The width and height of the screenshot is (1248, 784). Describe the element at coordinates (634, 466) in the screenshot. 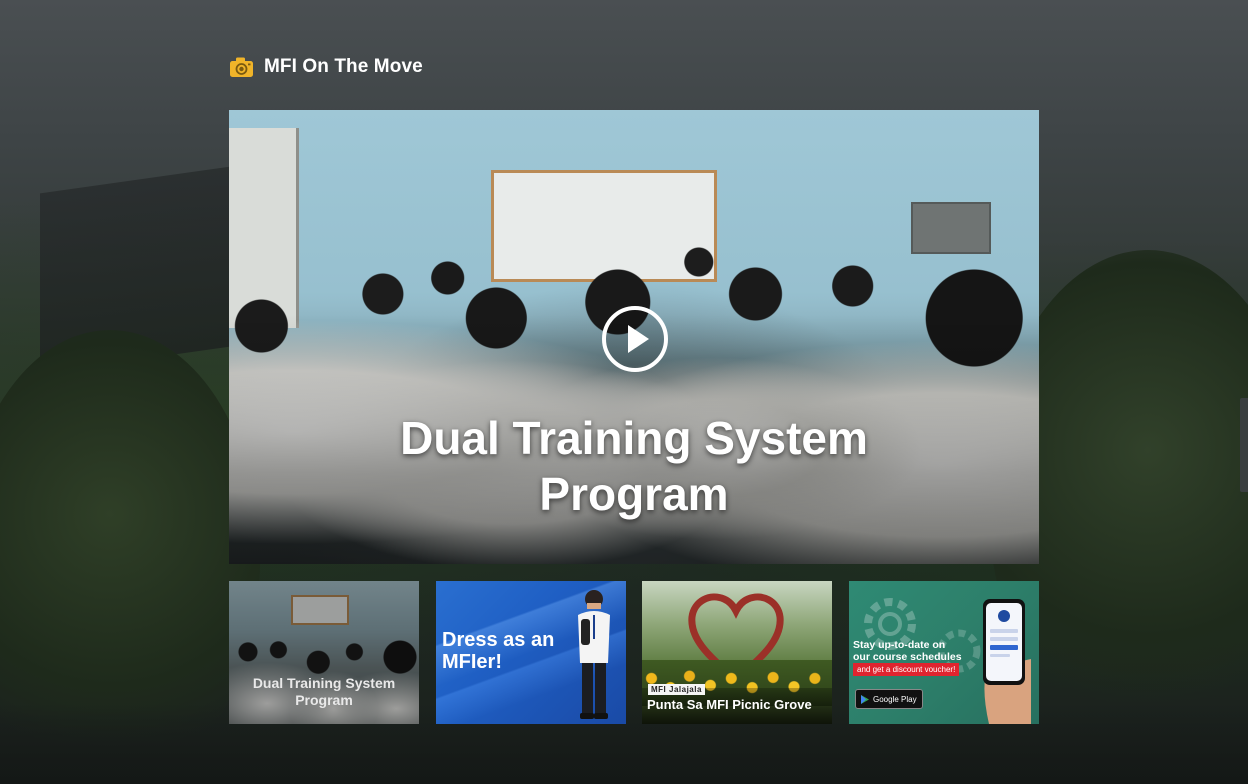

I see `featured-title: Dual Training System Program` at that location.